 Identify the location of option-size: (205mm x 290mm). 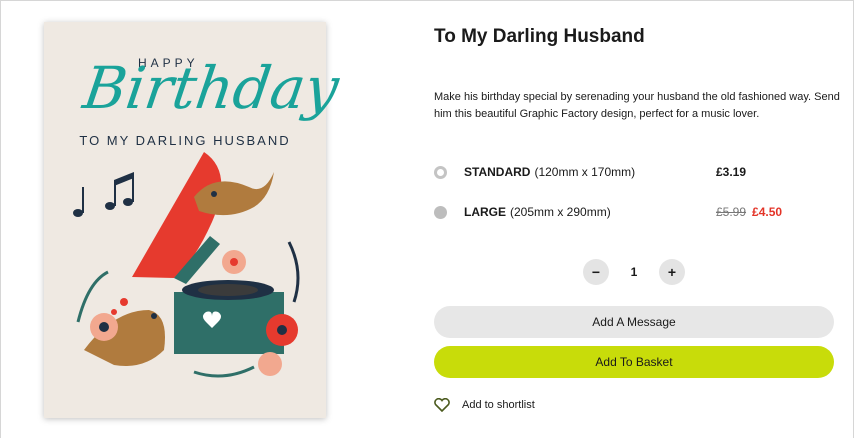
(560, 212).